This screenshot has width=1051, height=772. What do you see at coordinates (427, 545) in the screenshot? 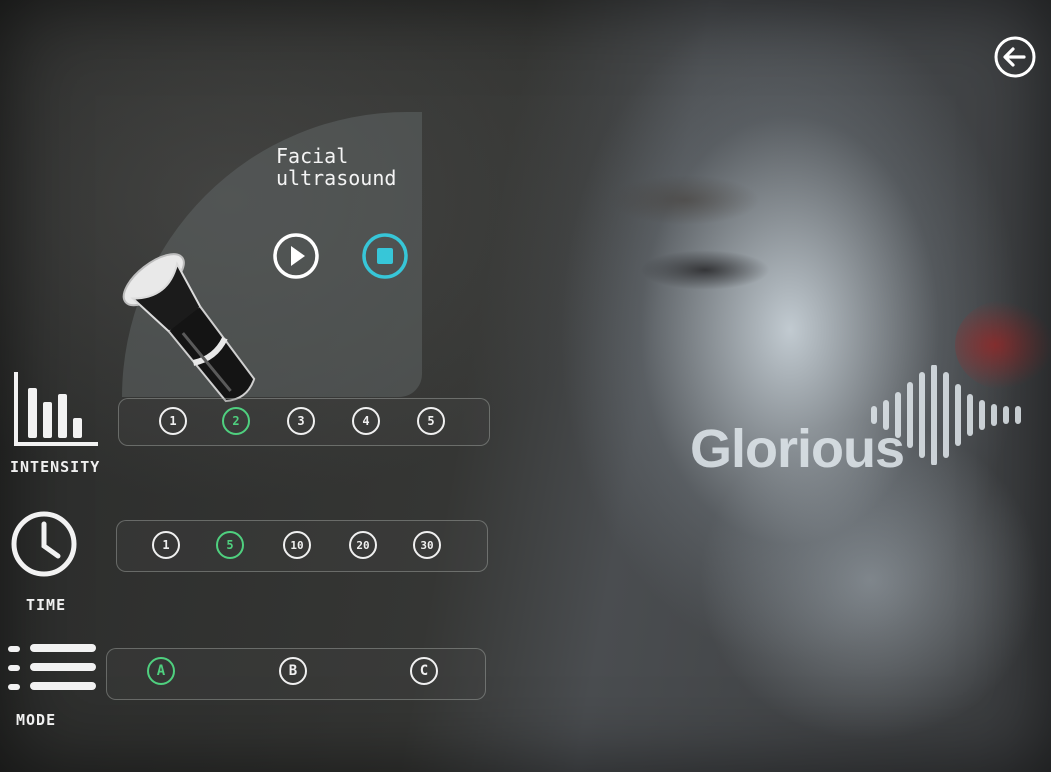
I see `time-option-30: 30` at bounding box center [427, 545].